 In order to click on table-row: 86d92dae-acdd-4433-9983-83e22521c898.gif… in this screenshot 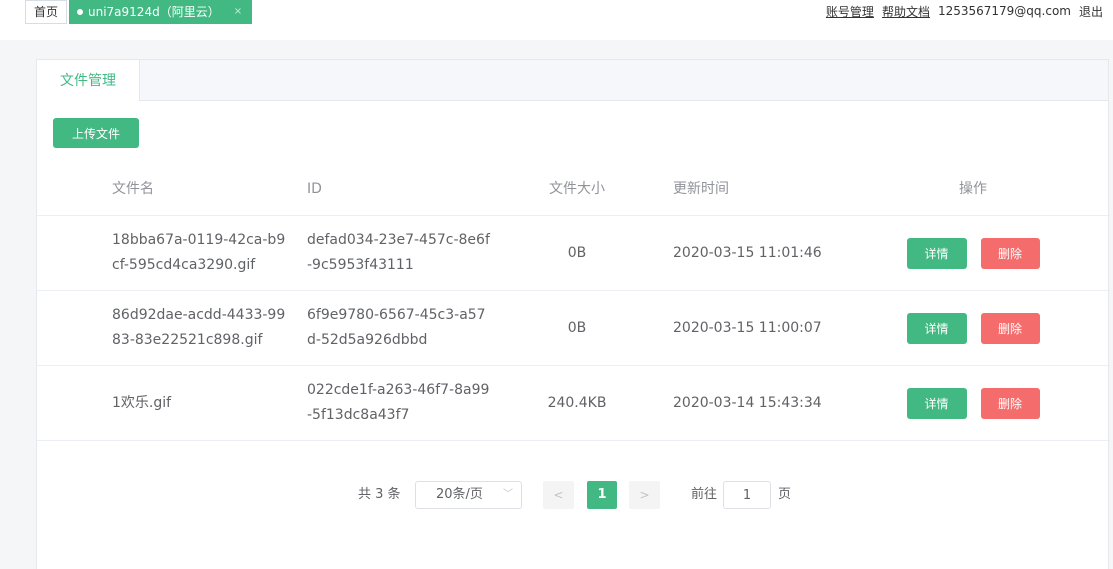, I will do `click(573, 328)`.